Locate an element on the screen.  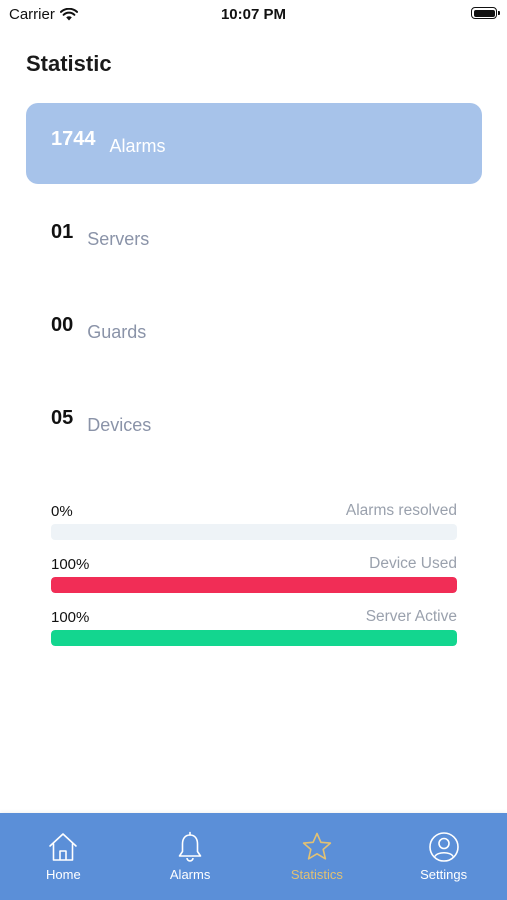
page-title: Statistic is located at coordinates (69, 63).